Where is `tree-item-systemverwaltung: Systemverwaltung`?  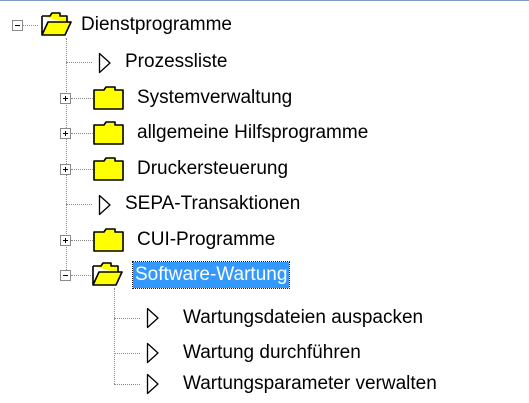 tree-item-systemverwaltung: Systemverwaltung is located at coordinates (214, 98).